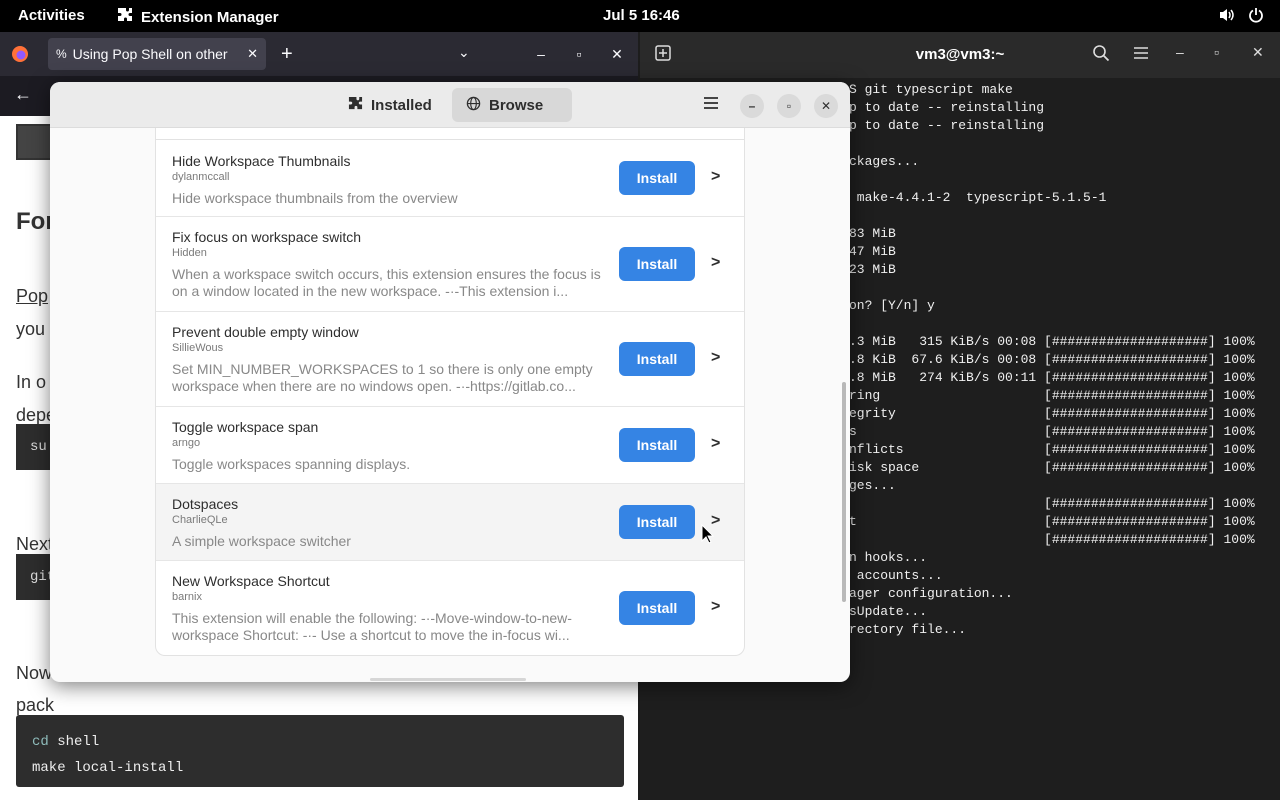 This screenshot has width=1280, height=800. Describe the element at coordinates (473, 105) in the screenshot. I see `globe-icon` at that location.